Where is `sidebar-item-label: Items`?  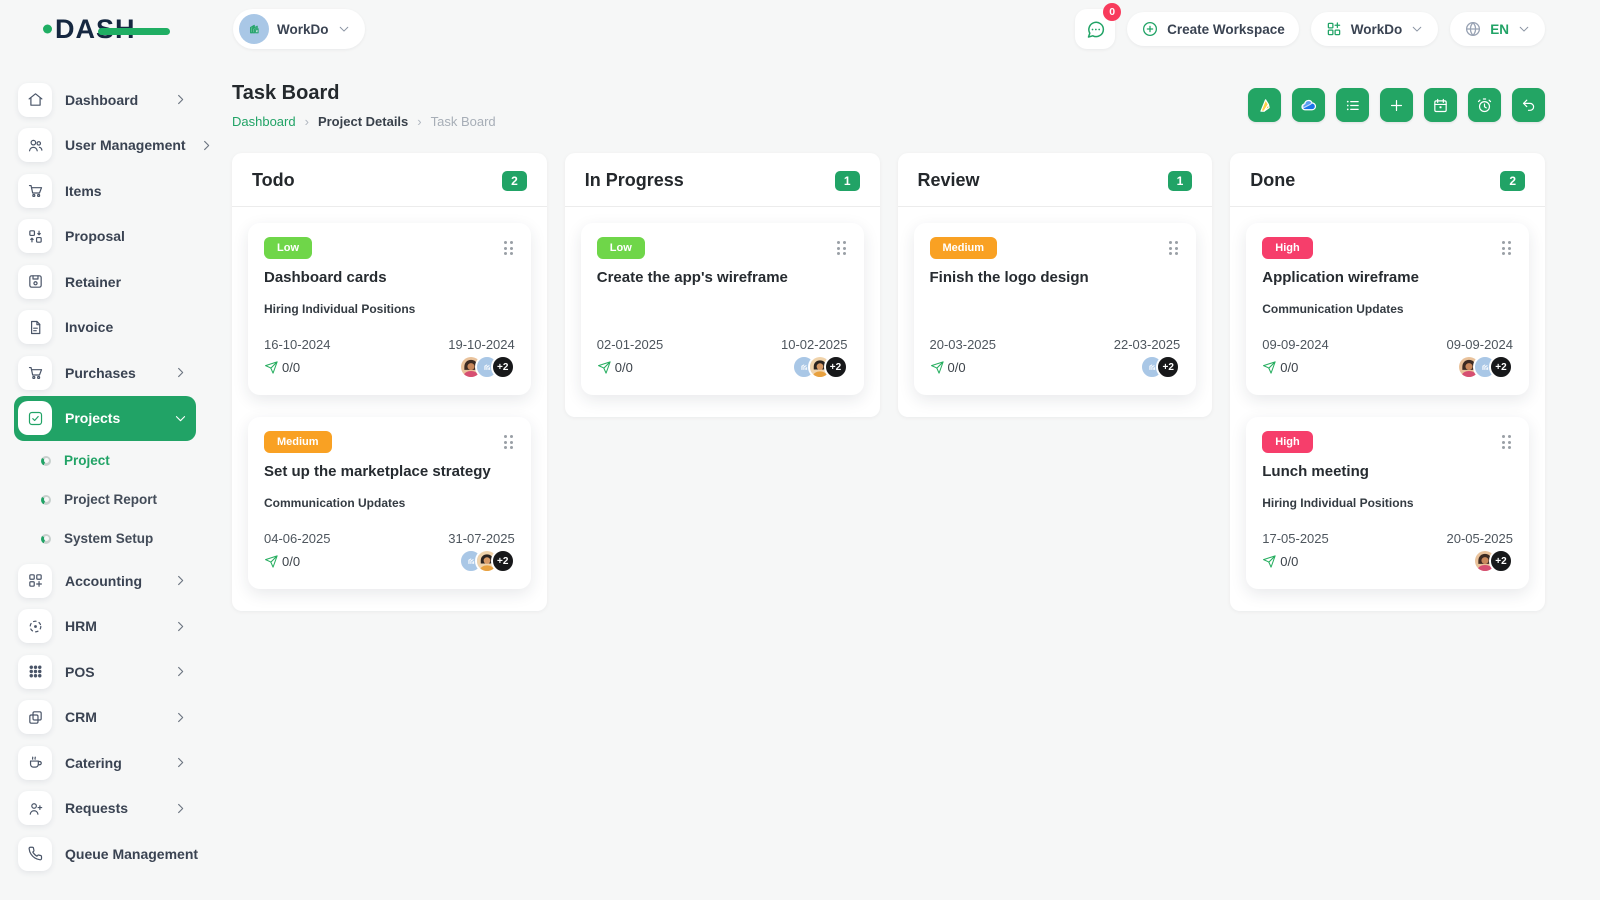
sidebar-item-label: Items is located at coordinates (83, 190).